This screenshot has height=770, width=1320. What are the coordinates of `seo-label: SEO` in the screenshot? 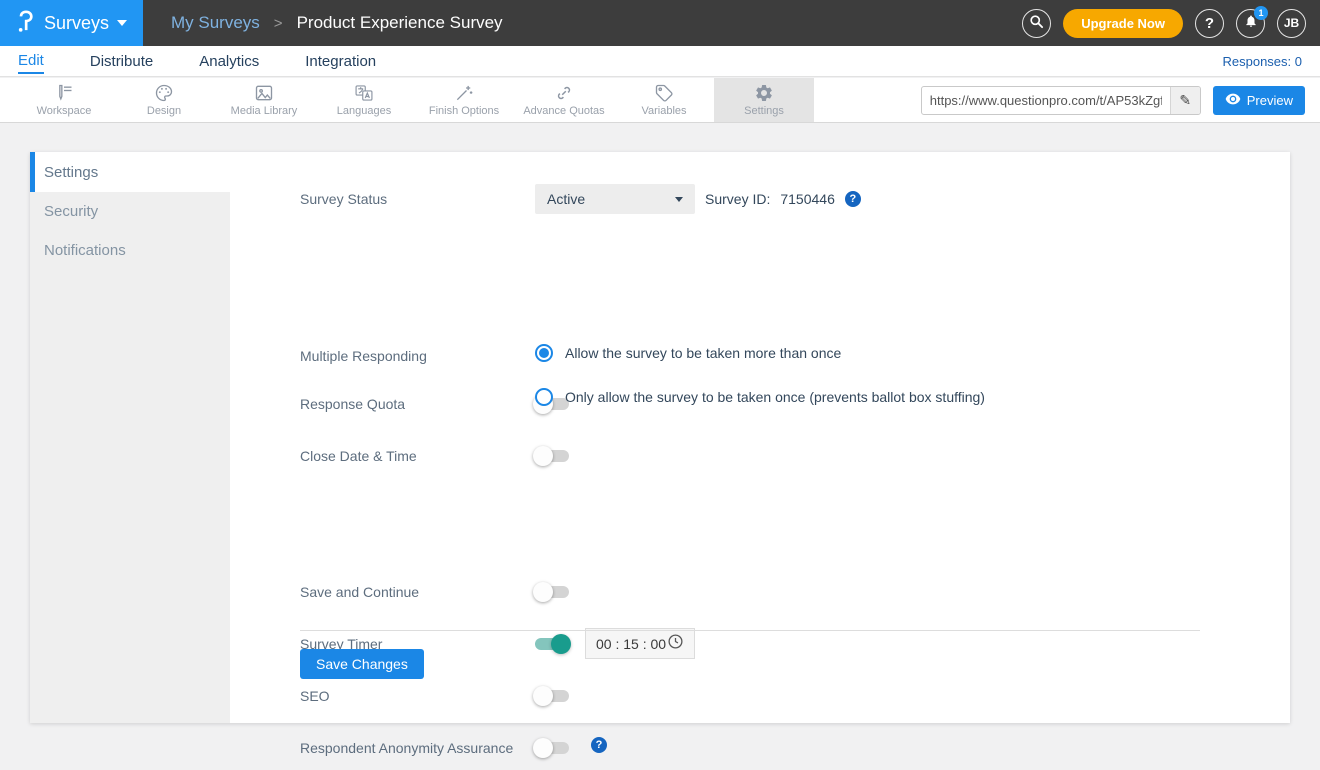 It's located at (315, 696).